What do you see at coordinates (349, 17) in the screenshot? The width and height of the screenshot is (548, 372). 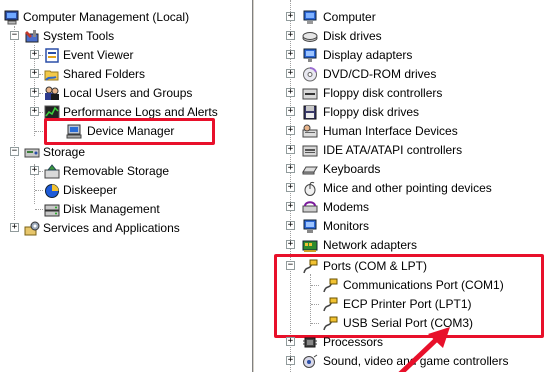 I see `tree-label: Computer` at bounding box center [349, 17].